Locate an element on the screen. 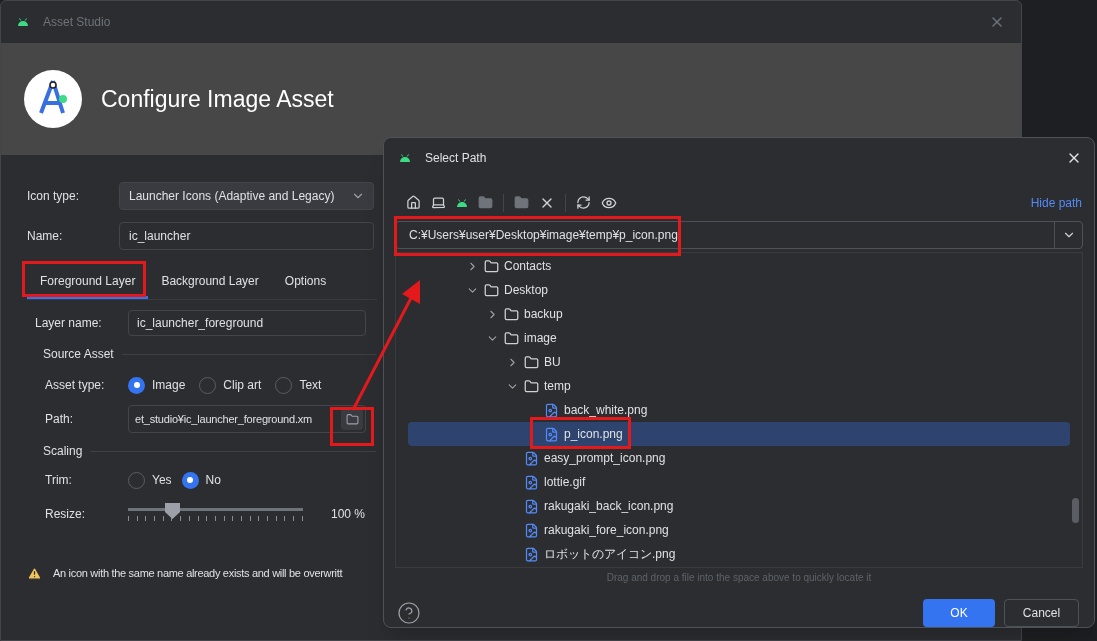  tree-item: rakugaki_fore_icon.png is located at coordinates (739, 530).